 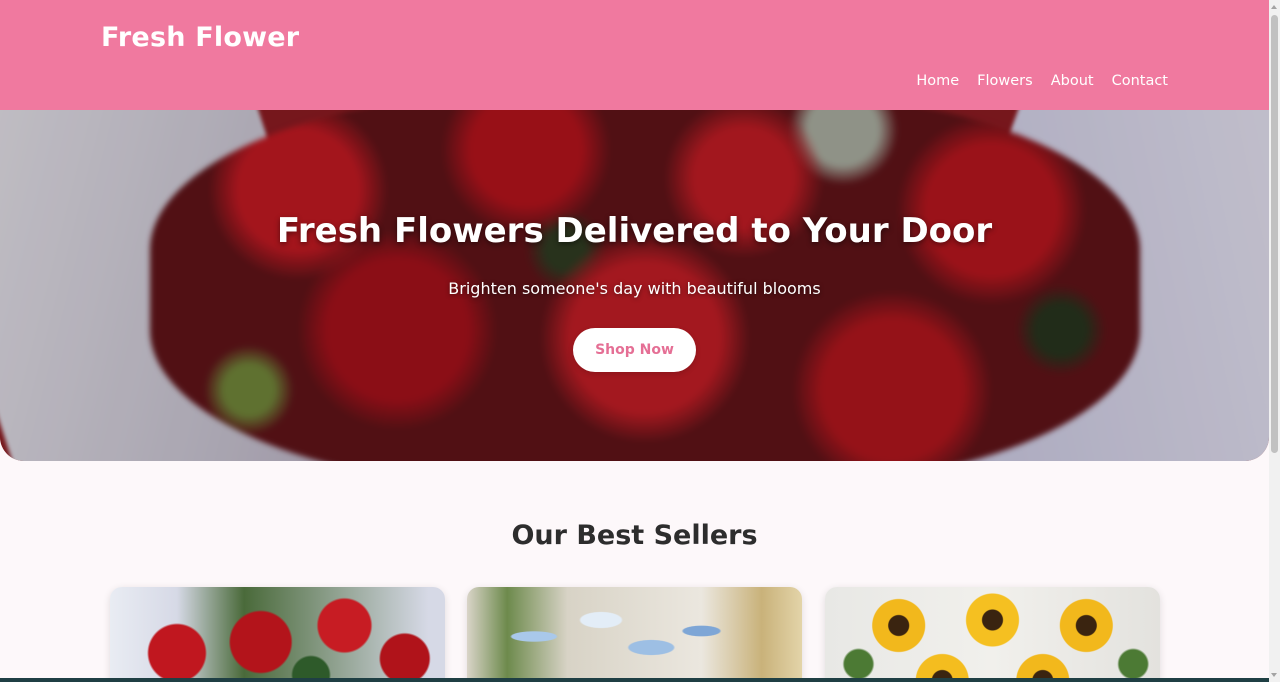 I want to click on nav-link-home: Home, so click(x=937, y=81).